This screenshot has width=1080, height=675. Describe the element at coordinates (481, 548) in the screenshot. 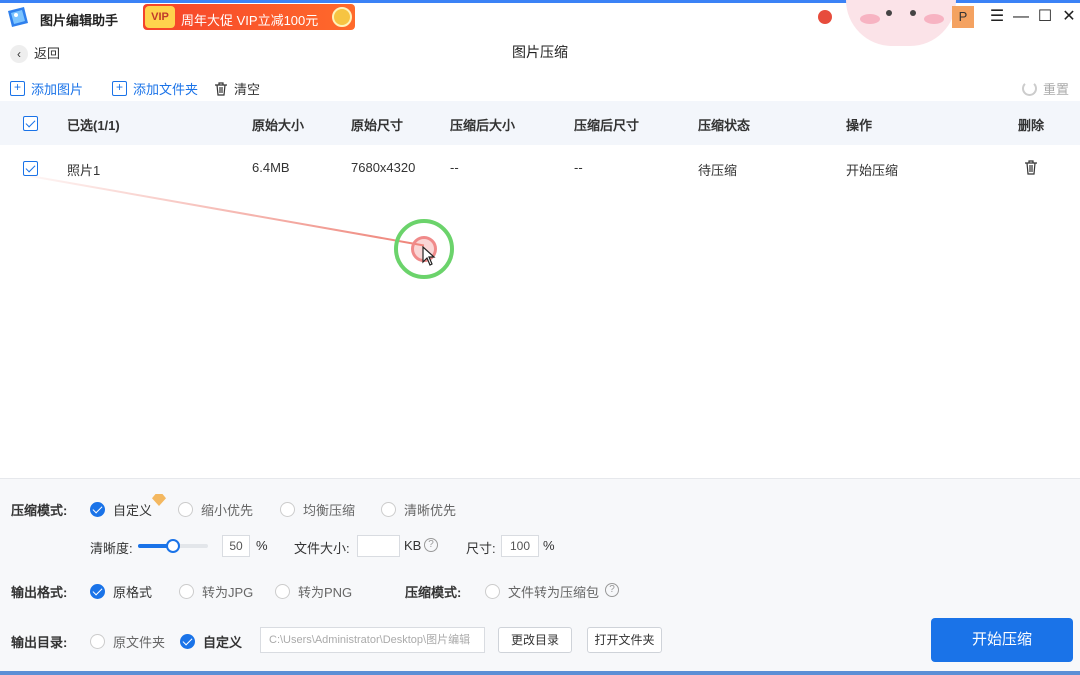

I see `dimension-label: 尺寸:` at that location.